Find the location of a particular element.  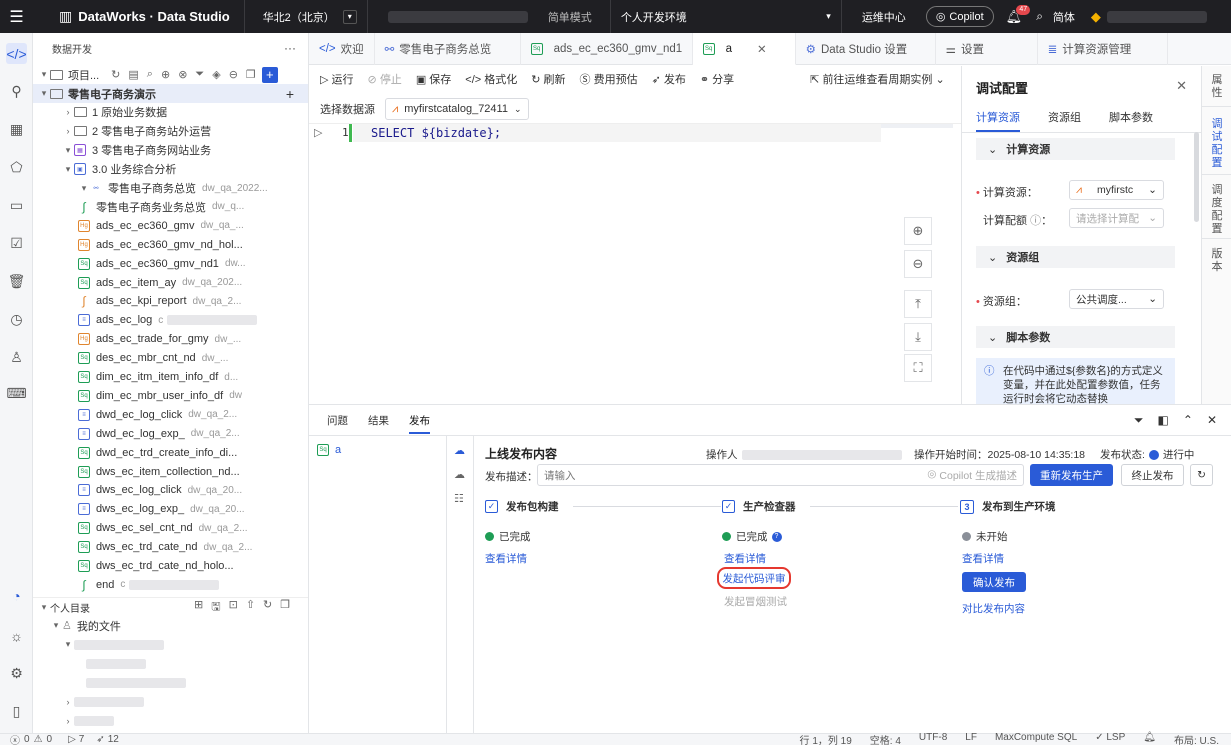

settings-gear-icon: ⚙ is located at coordinates (16, 673).